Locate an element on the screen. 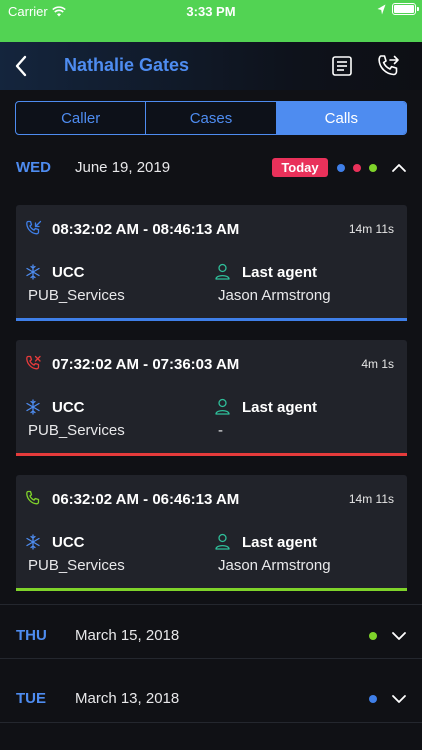  tab-bar: Caller Cases Calls is located at coordinates (211, 118).